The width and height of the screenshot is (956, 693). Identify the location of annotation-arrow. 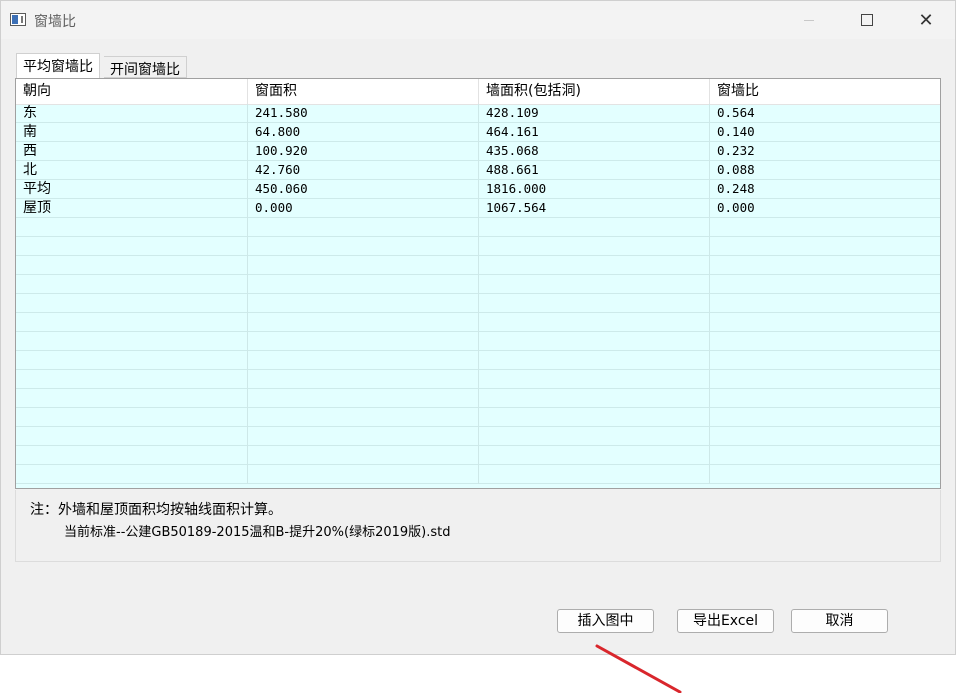
(638, 668).